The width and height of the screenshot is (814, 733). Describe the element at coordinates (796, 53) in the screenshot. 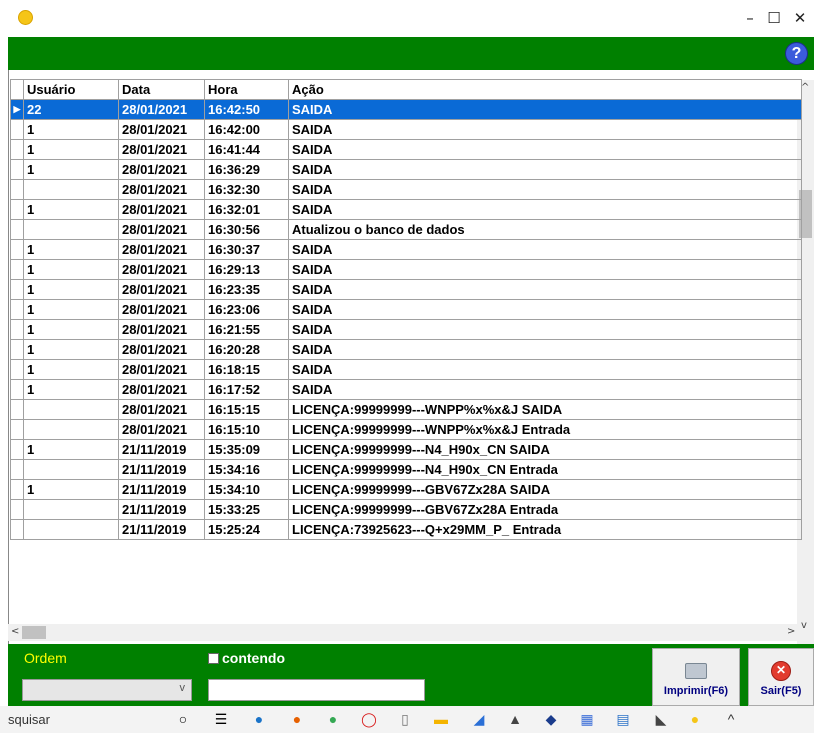

I see `help-icon: ?` at that location.